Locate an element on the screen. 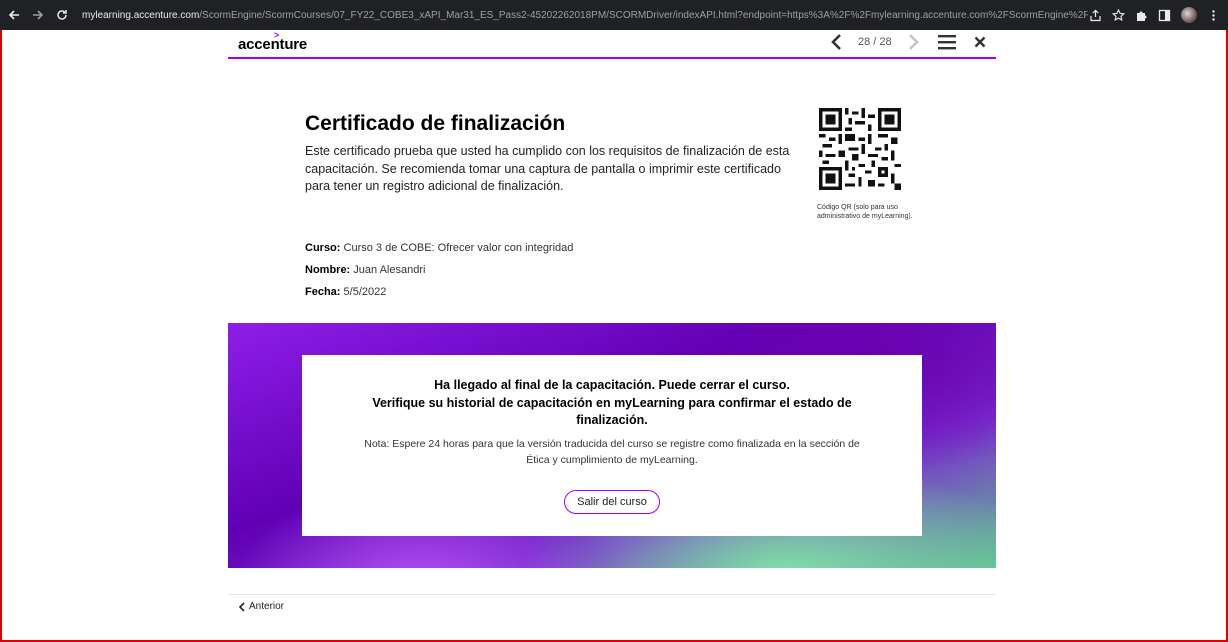 The image size is (1228, 642). prev-page-button is located at coordinates (837, 42).